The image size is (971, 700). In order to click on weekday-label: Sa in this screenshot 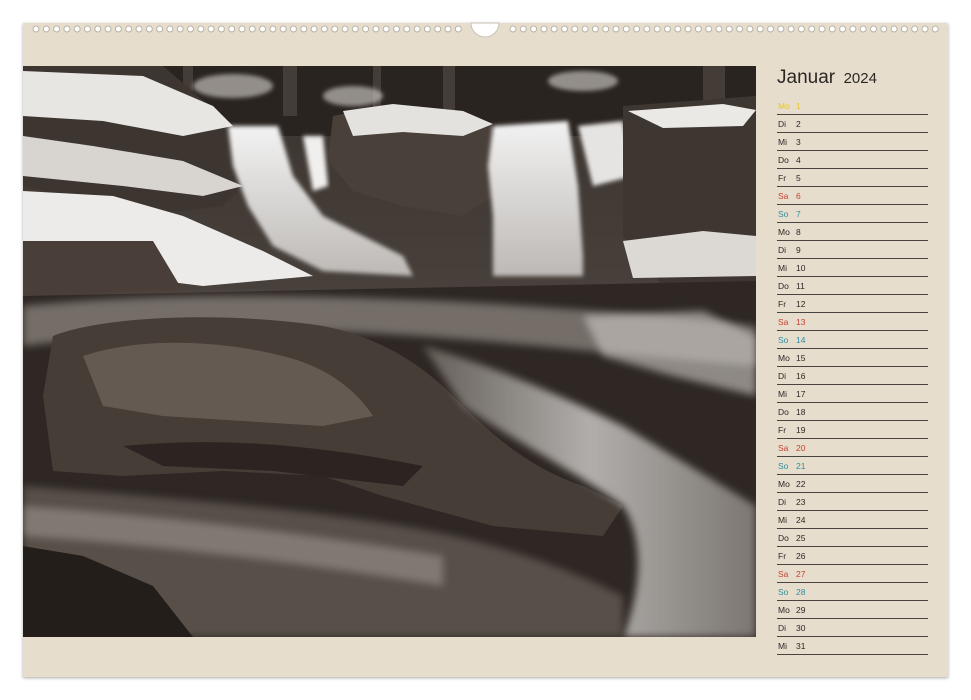, I will do `click(783, 322)`.